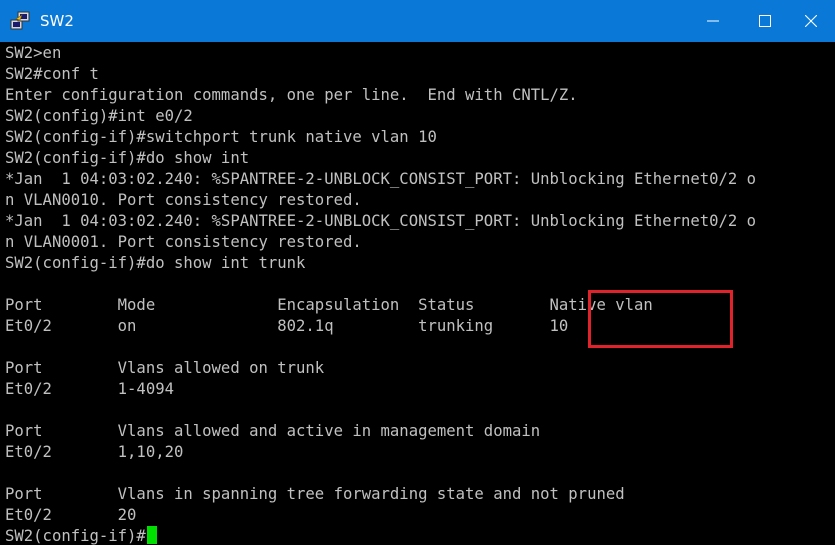 Image resolution: width=835 pixels, height=545 pixels. I want to click on title-bar: SW2, so click(417, 21).